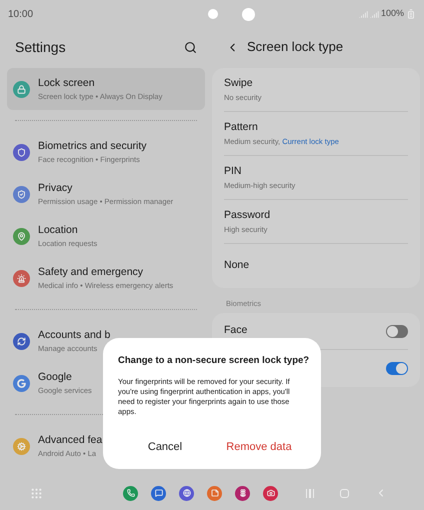 This screenshot has height=510, width=424. Describe the element at coordinates (92, 146) in the screenshot. I see `item-title: Biometrics and security` at that location.